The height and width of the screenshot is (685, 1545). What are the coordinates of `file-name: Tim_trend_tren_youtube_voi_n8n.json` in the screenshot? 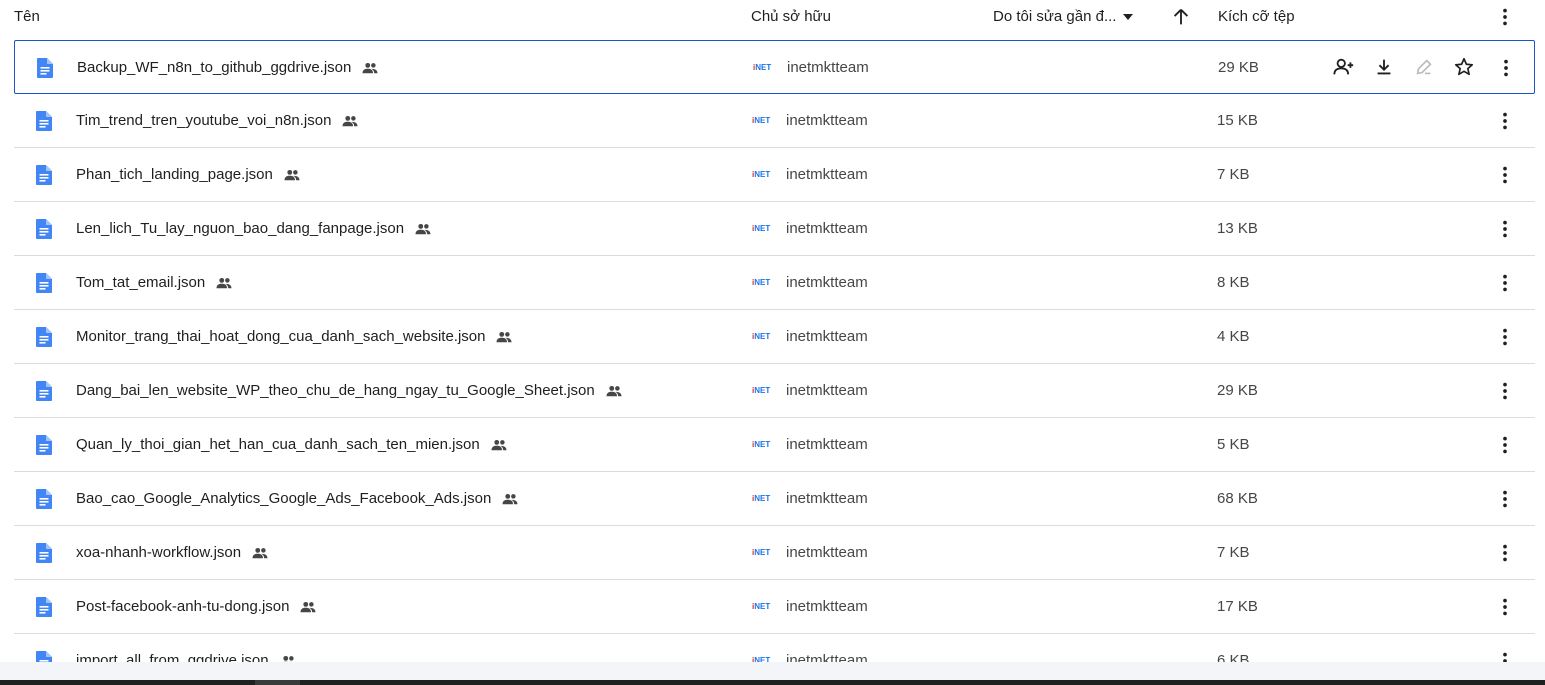 It's located at (217, 120).